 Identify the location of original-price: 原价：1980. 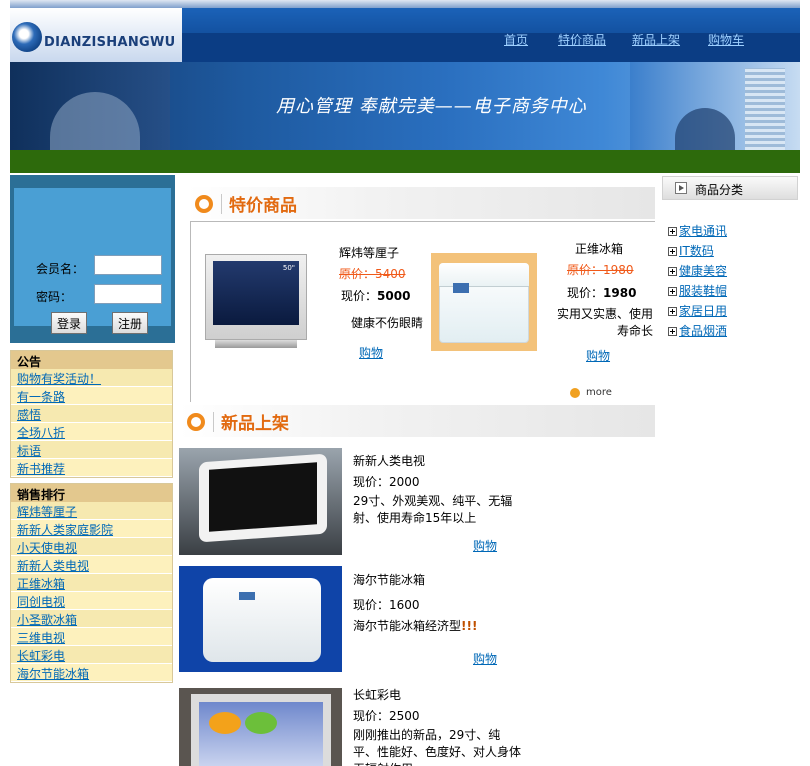
(600, 270).